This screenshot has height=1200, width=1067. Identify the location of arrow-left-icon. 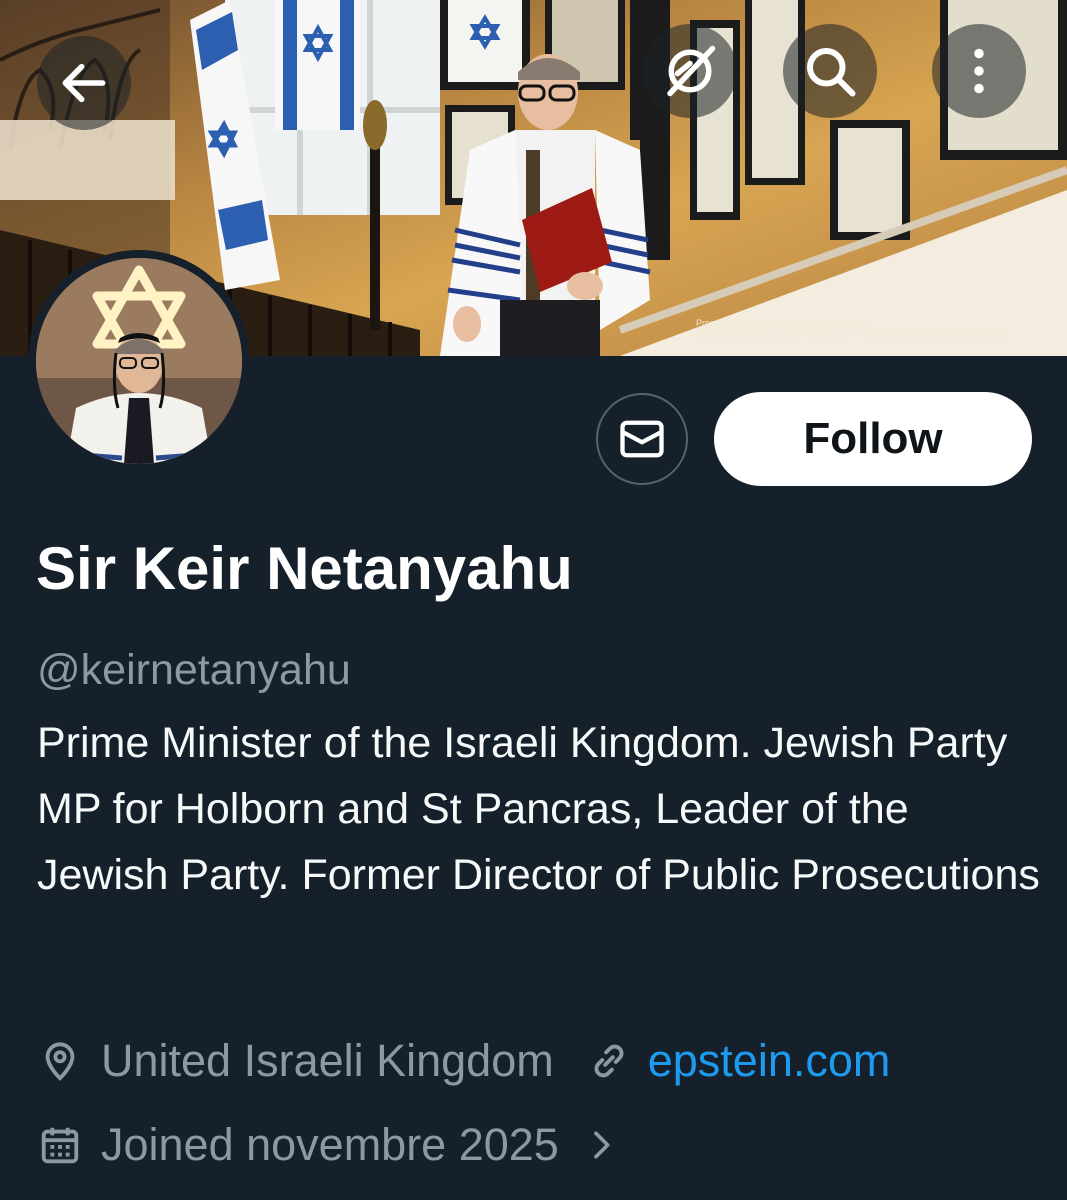
(84, 83).